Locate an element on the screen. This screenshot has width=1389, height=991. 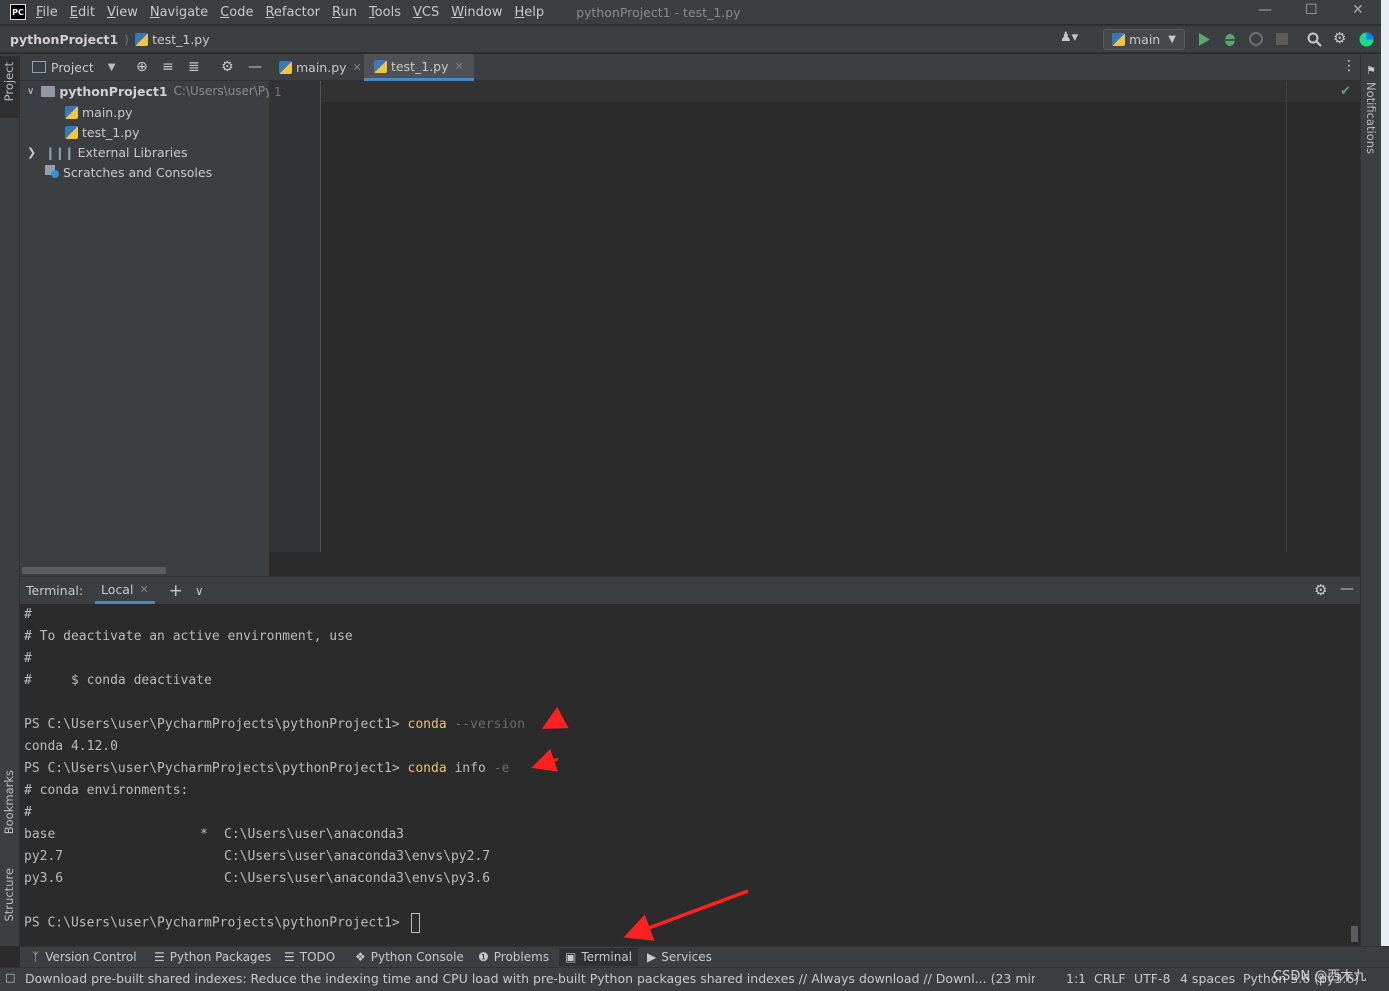
navigation-bar: pythonProject1 ⟩ test_1.py ♟▾ main ▼ ⚙ is located at coordinates (694, 39).